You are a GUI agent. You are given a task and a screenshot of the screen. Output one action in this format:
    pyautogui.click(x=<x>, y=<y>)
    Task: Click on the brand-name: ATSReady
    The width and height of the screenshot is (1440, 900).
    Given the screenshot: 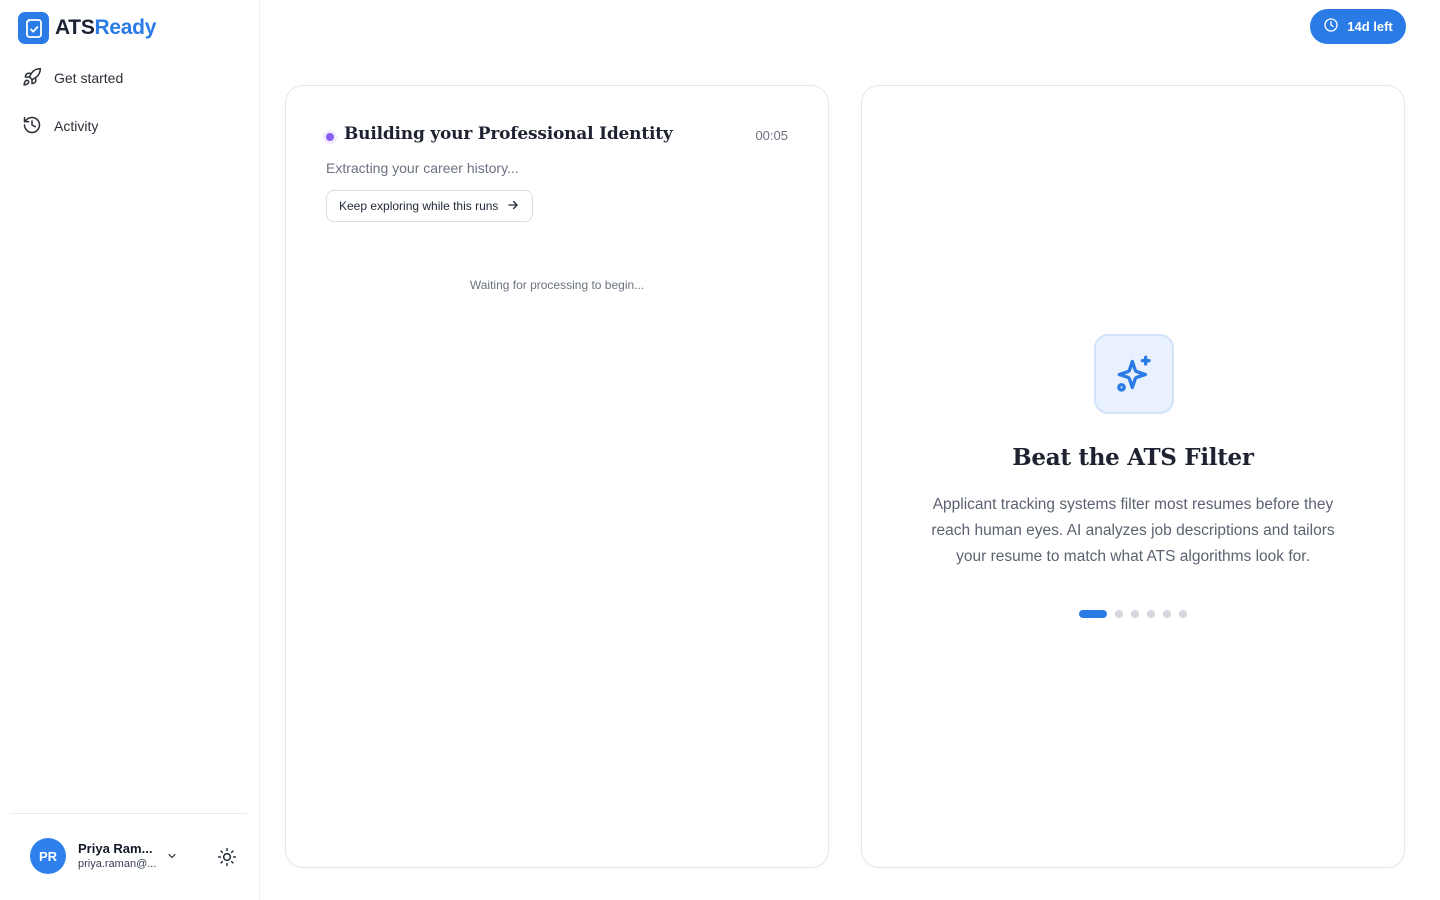 What is the action you would take?
    pyautogui.click(x=105, y=28)
    